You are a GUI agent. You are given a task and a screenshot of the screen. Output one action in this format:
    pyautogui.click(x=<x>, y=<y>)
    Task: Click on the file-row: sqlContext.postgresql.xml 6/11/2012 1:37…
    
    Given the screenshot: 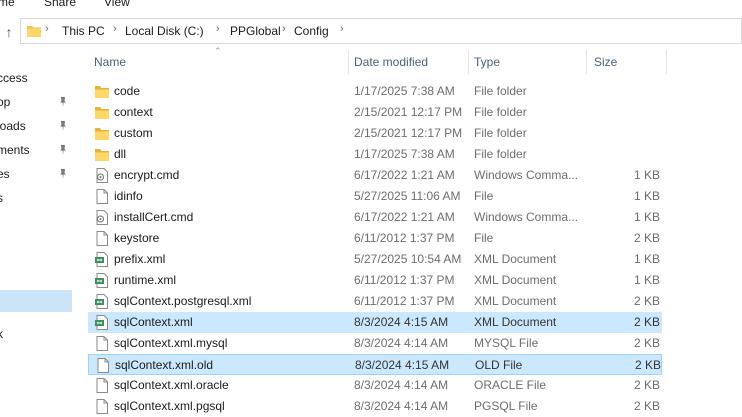 What is the action you would take?
    pyautogui.click(x=375, y=301)
    